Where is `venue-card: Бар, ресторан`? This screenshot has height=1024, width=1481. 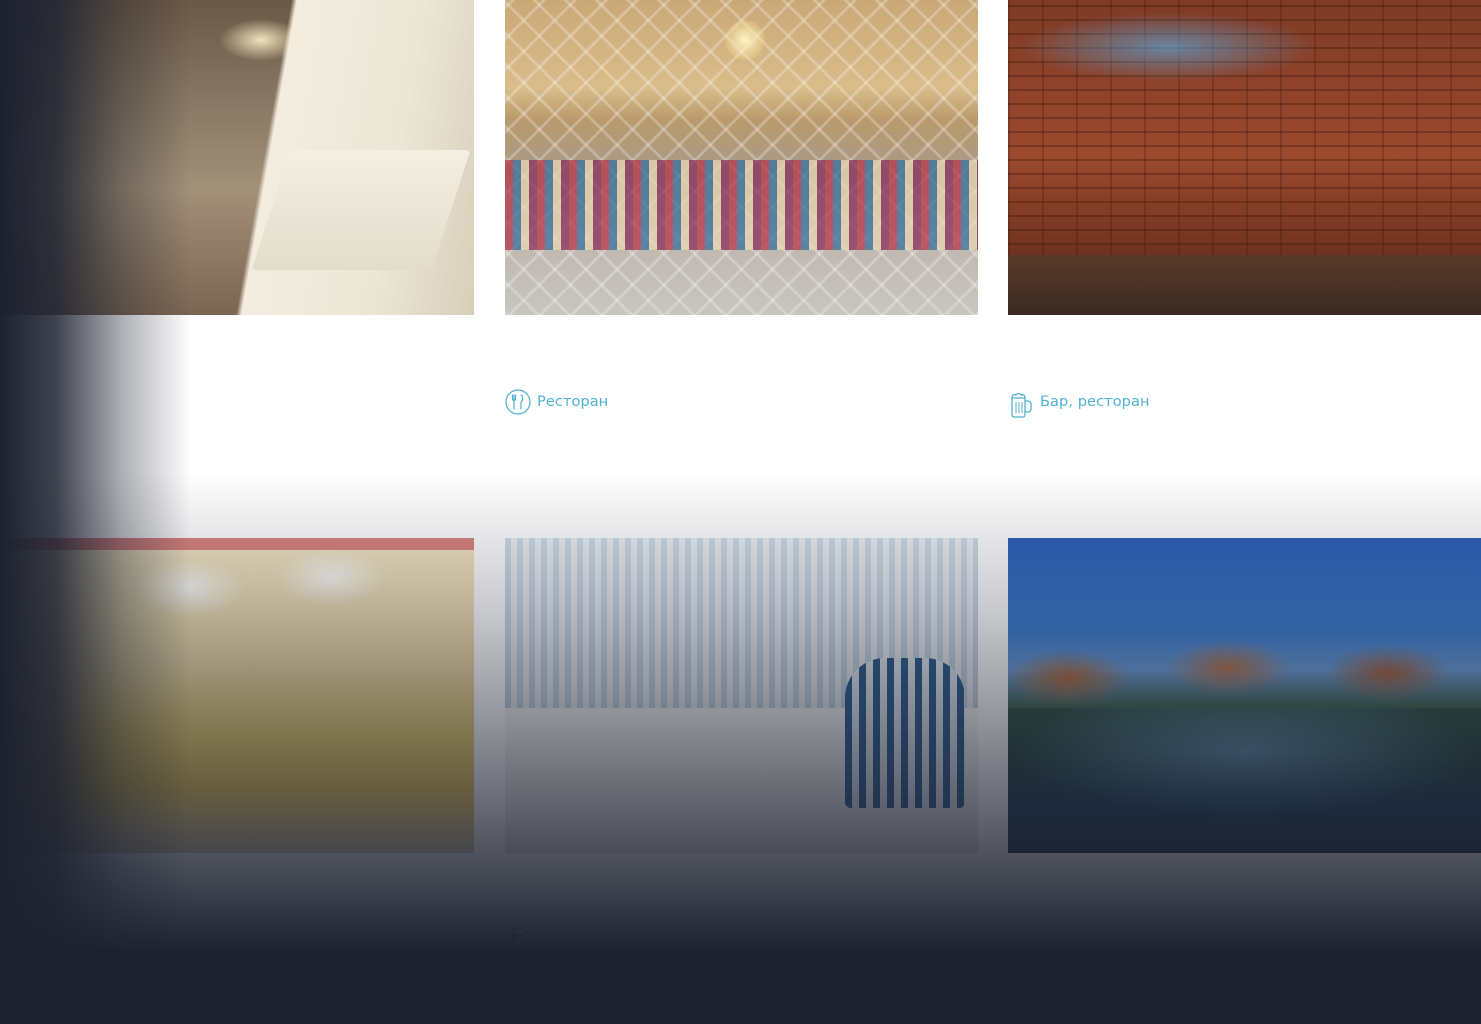
venue-card: Бар, ресторан is located at coordinates (1244, 209).